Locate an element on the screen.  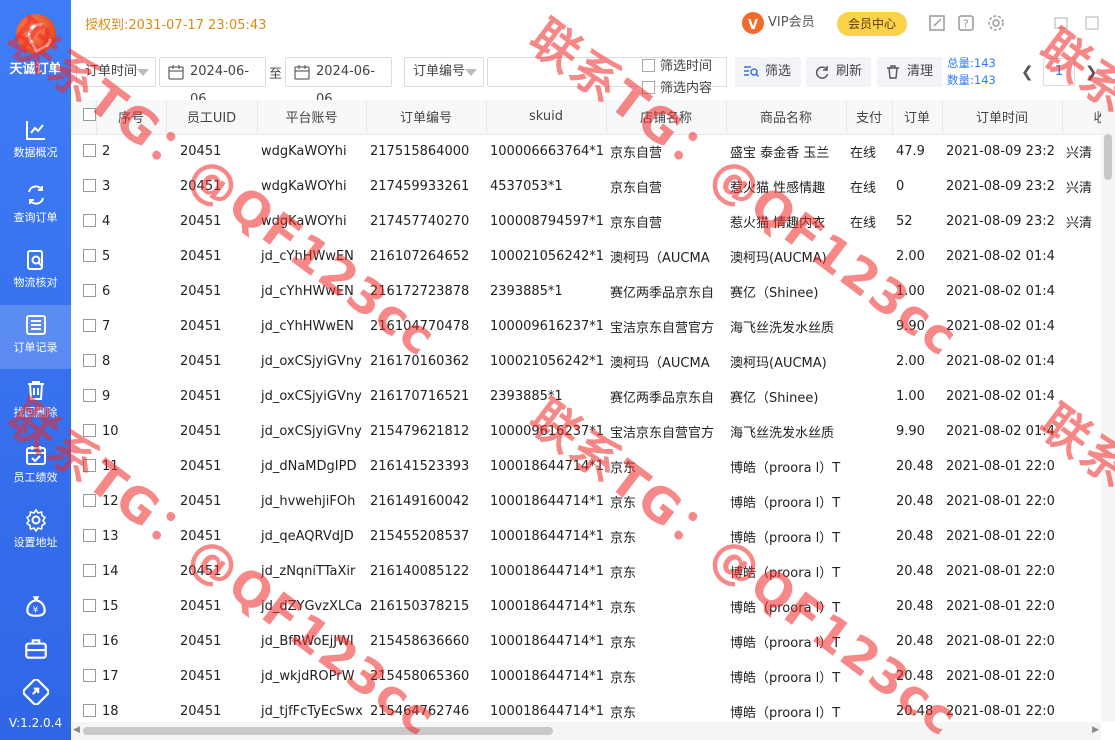
field-type-select: 订单编号 is located at coordinates (444, 72).